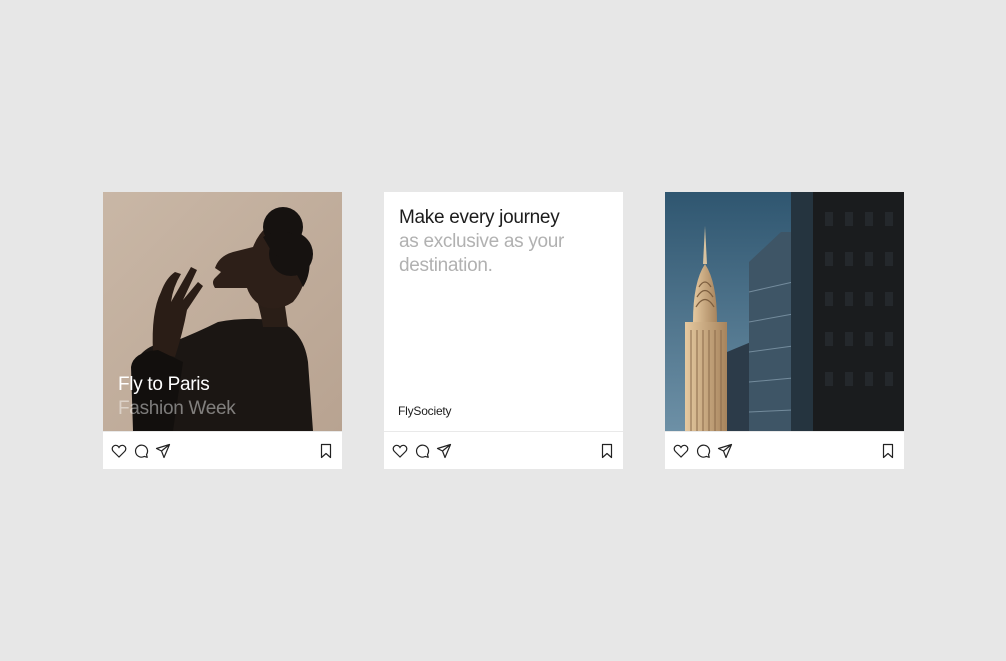 Image resolution: width=1006 pixels, height=661 pixels. What do you see at coordinates (164, 384) in the screenshot?
I see `overlay-title: Fly to Paris` at bounding box center [164, 384].